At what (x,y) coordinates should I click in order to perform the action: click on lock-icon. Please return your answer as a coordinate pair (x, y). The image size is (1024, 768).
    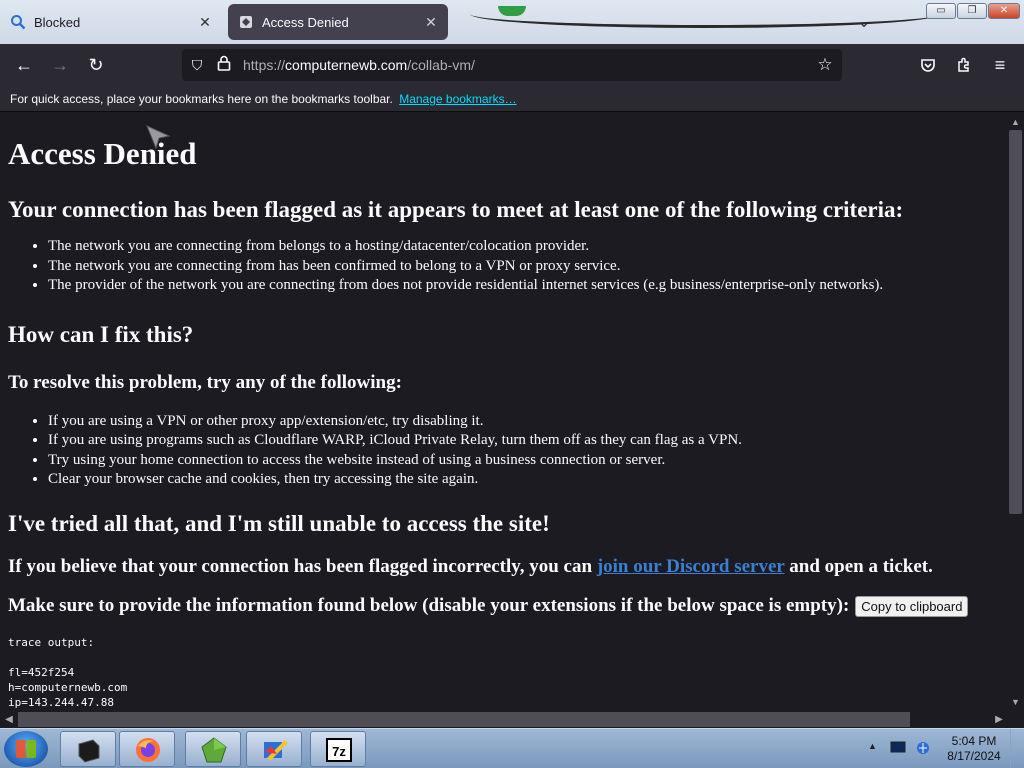
    Looking at the image, I should click on (224, 65).